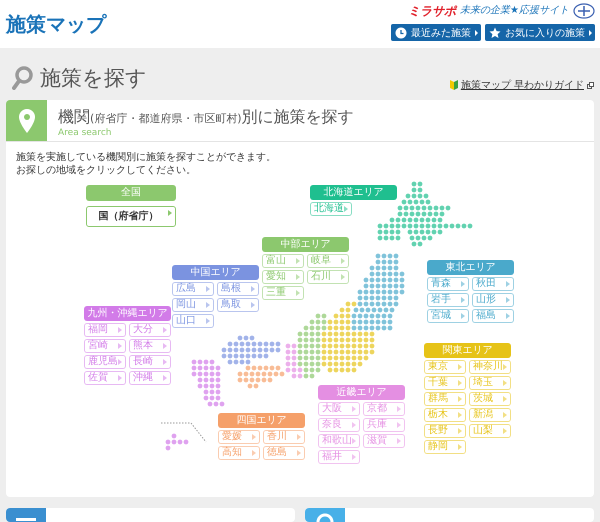 The image size is (600, 522). I want to click on prefecture-button: 三重, so click(283, 293).